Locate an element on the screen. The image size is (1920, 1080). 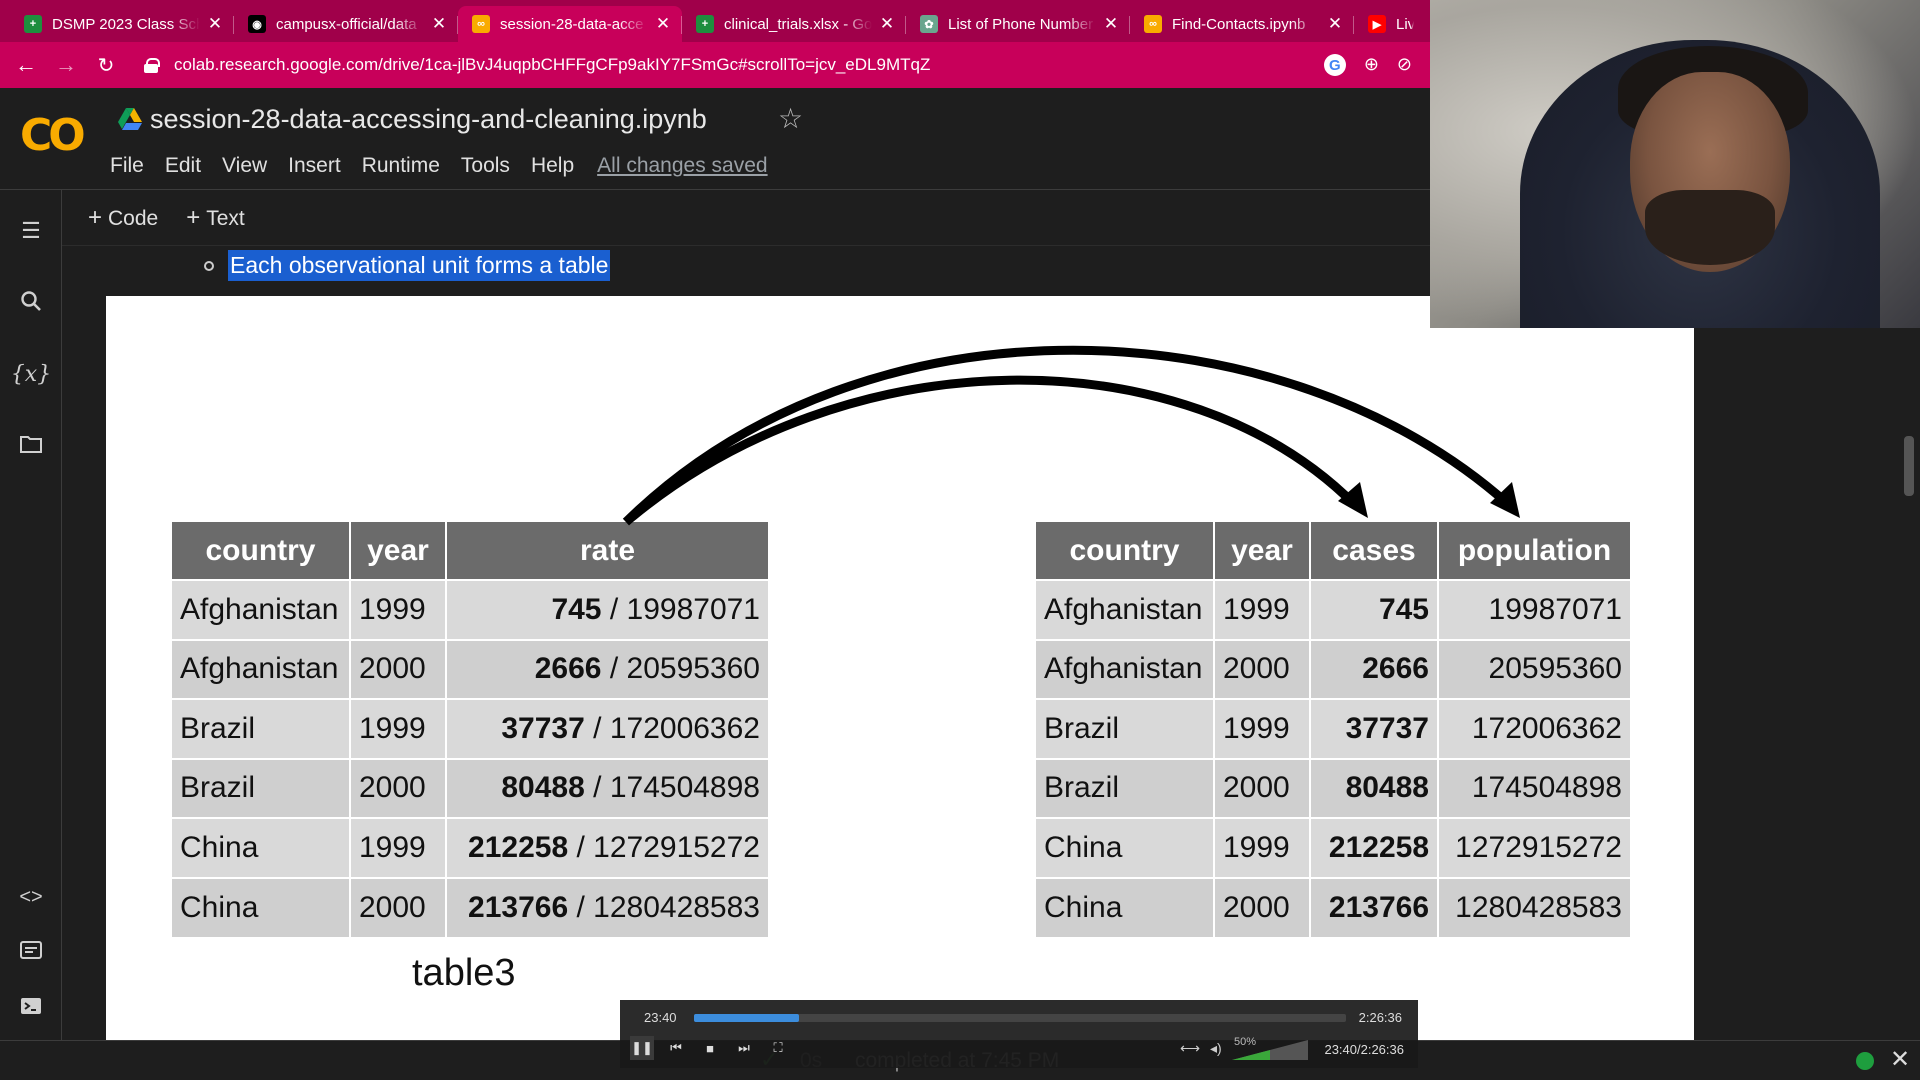
menu-view: View is located at coordinates (244, 166).